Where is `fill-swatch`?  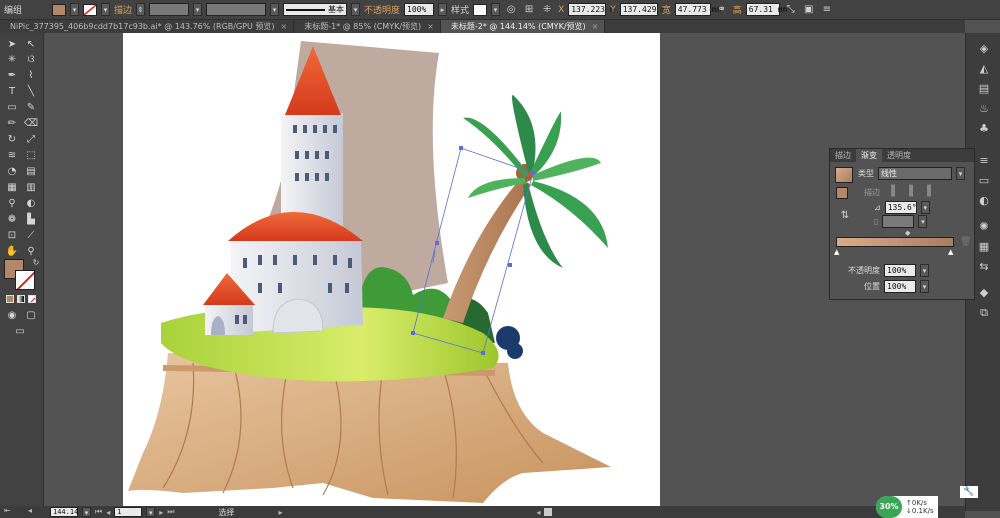 fill-swatch is located at coordinates (59, 9).